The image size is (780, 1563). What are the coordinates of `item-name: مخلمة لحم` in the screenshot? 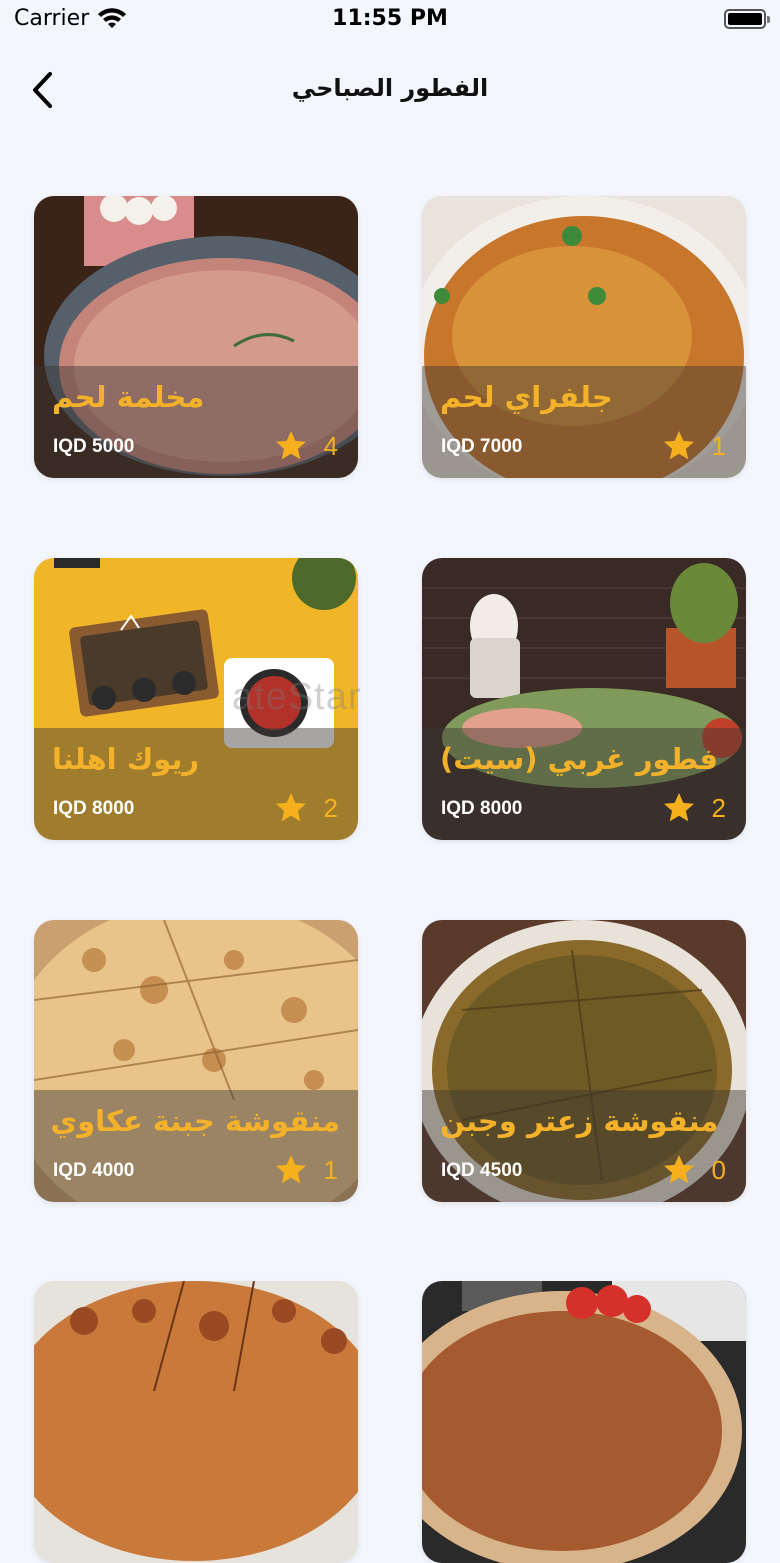 It's located at (128, 397).